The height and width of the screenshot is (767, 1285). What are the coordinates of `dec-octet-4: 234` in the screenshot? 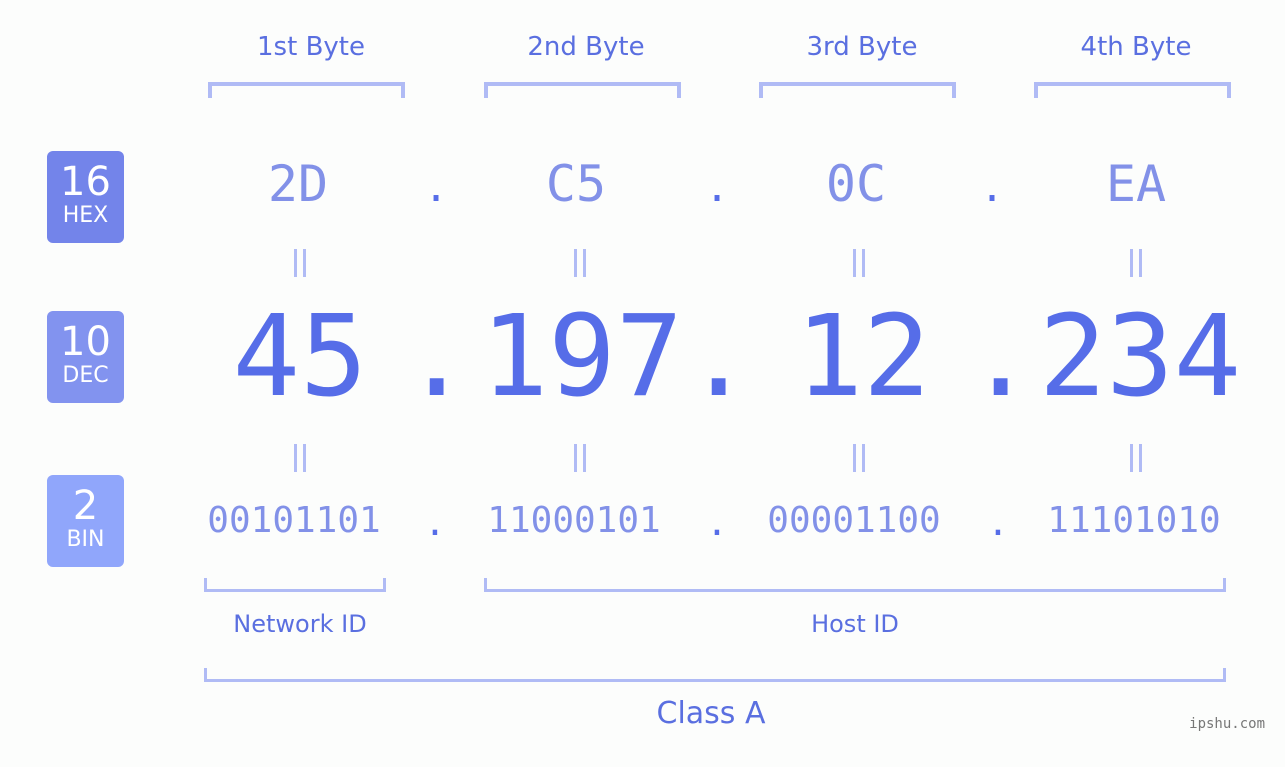 It's located at (1140, 357).